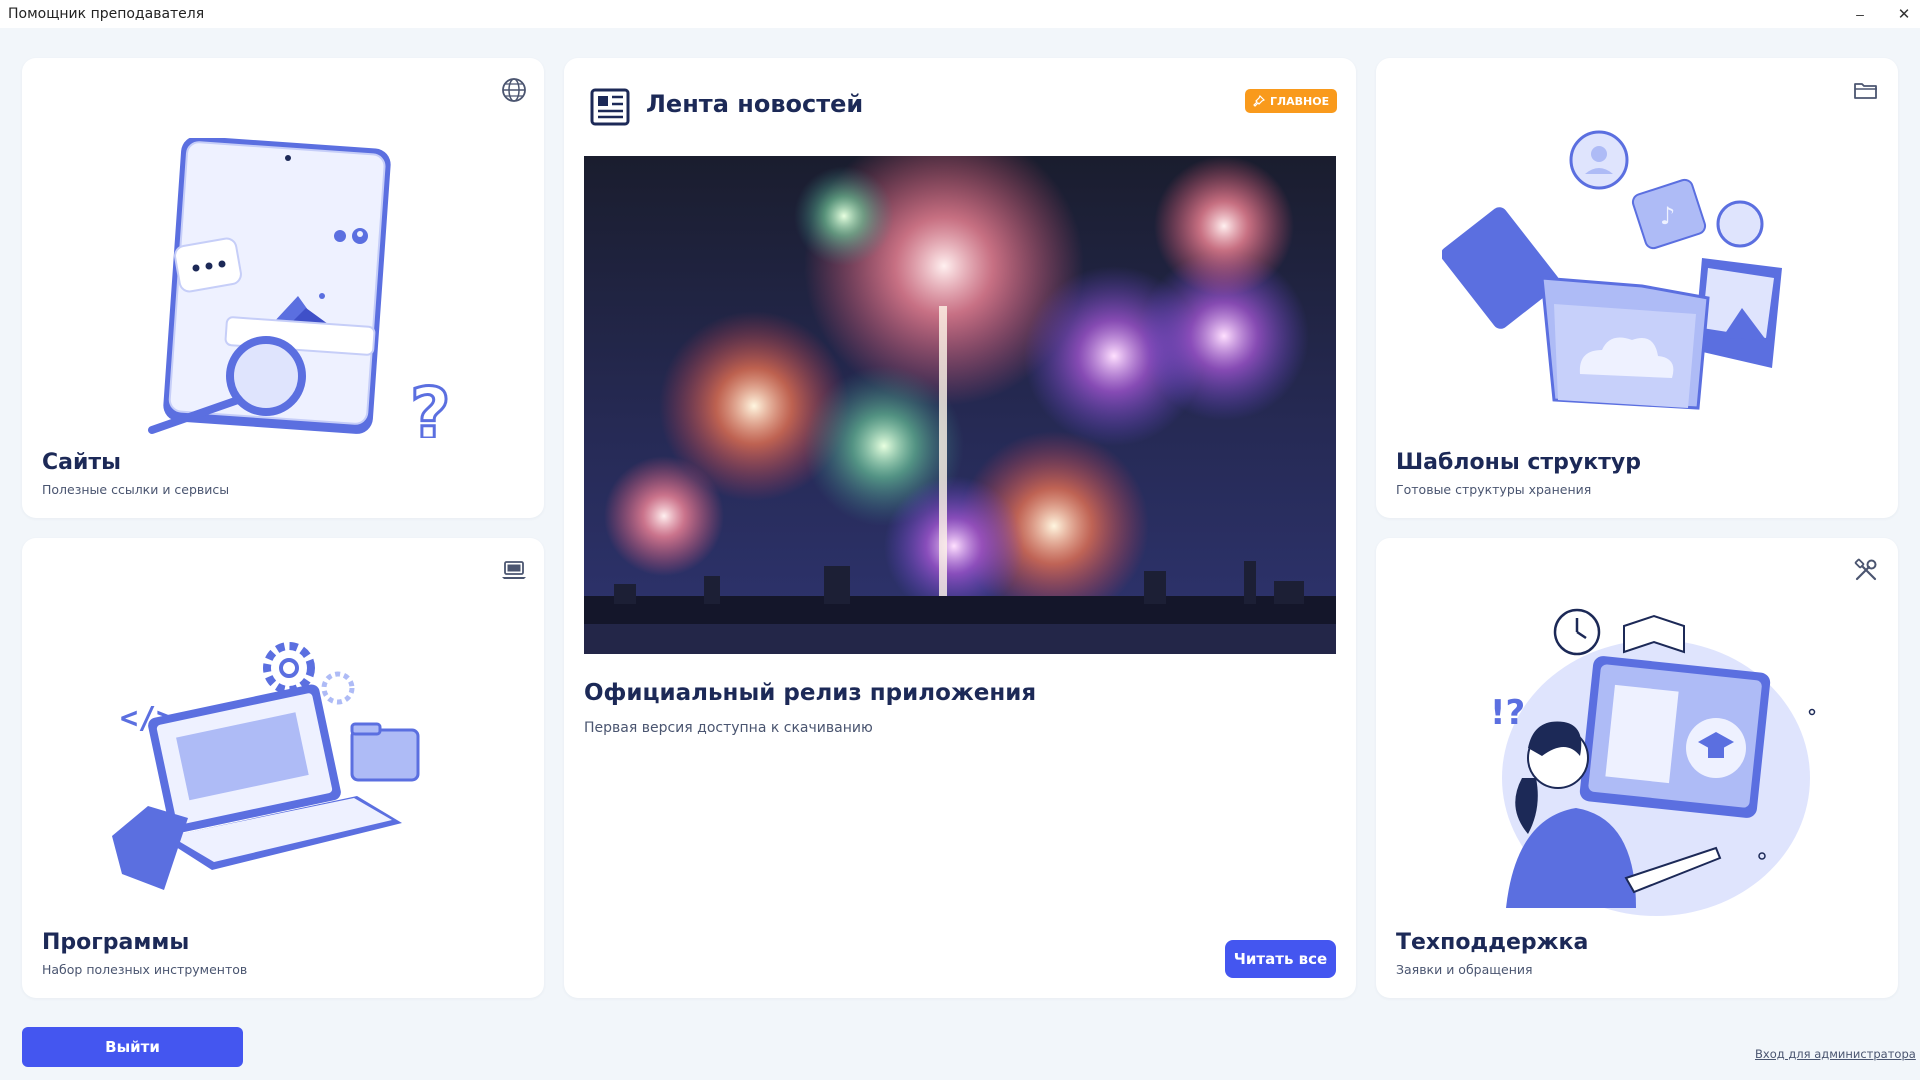 The width and height of the screenshot is (1920, 1080). Describe the element at coordinates (1653, 762) in the screenshot. I see `support-illustration: !?` at that location.